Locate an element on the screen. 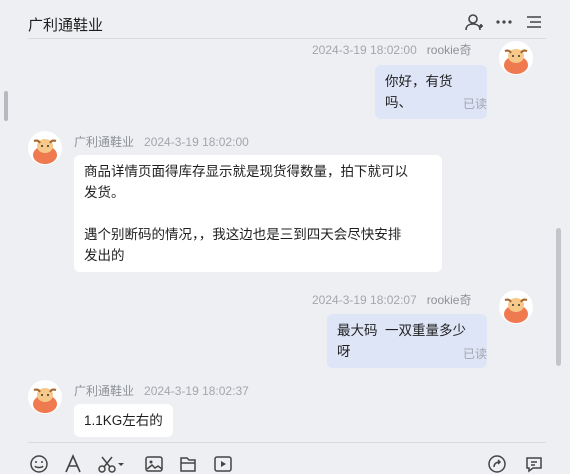 This screenshot has width=570, height=474. add-user-icon is located at coordinates (474, 22).